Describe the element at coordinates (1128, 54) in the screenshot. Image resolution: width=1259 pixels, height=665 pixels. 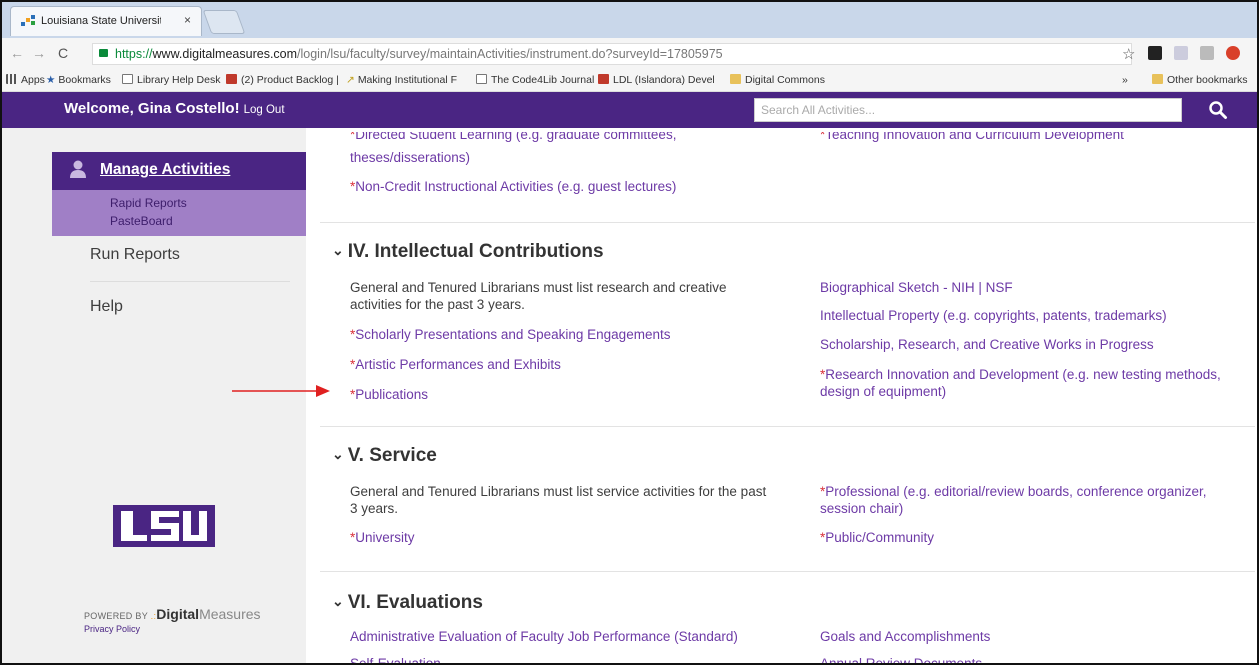
I see `bookmark-star-icon: ☆` at that location.